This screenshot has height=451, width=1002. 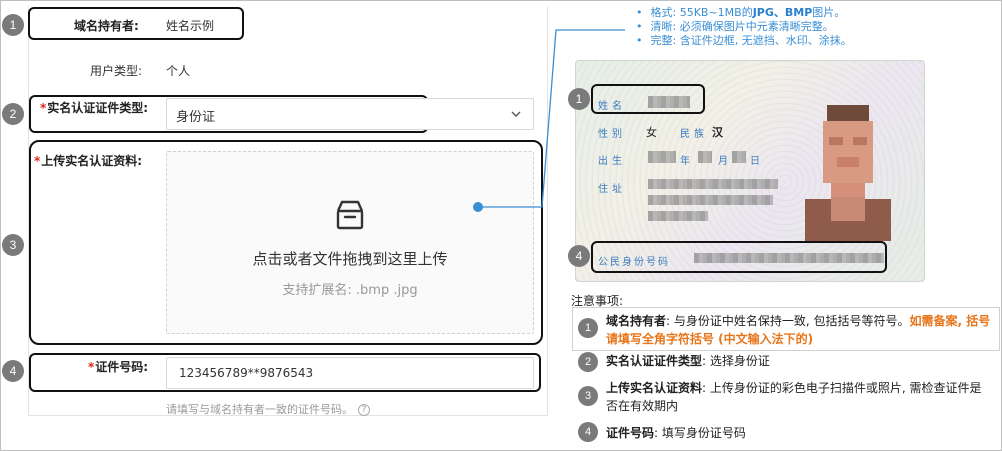 What do you see at coordinates (579, 99) in the screenshot?
I see `card-marker-1: 1` at bounding box center [579, 99].